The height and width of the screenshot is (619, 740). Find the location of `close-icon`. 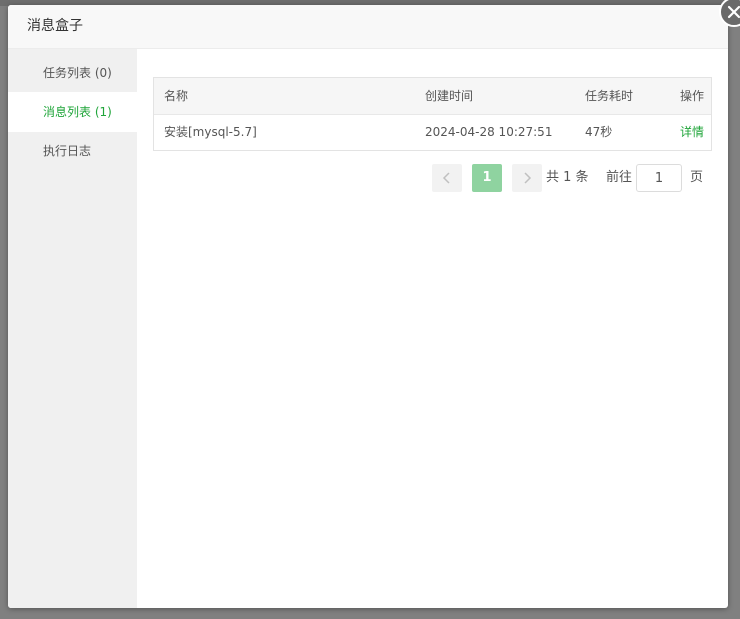

close-icon is located at coordinates (733, 12).